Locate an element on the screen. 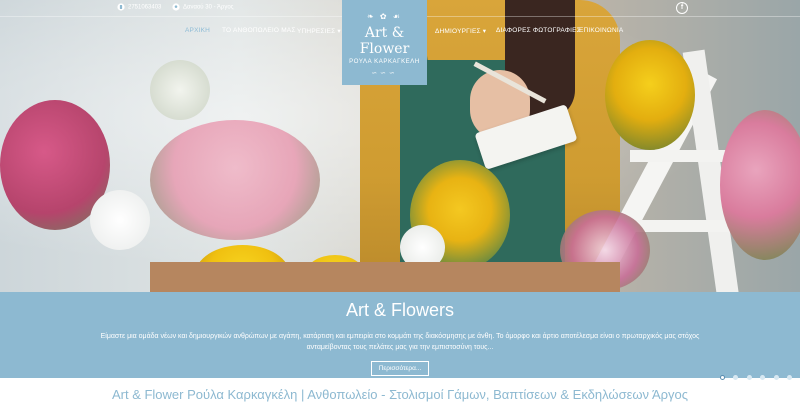 The width and height of the screenshot is (800, 414). nav-item-services: ΥΠΗΡΕΣΙΕΣ ▾ is located at coordinates (319, 31).